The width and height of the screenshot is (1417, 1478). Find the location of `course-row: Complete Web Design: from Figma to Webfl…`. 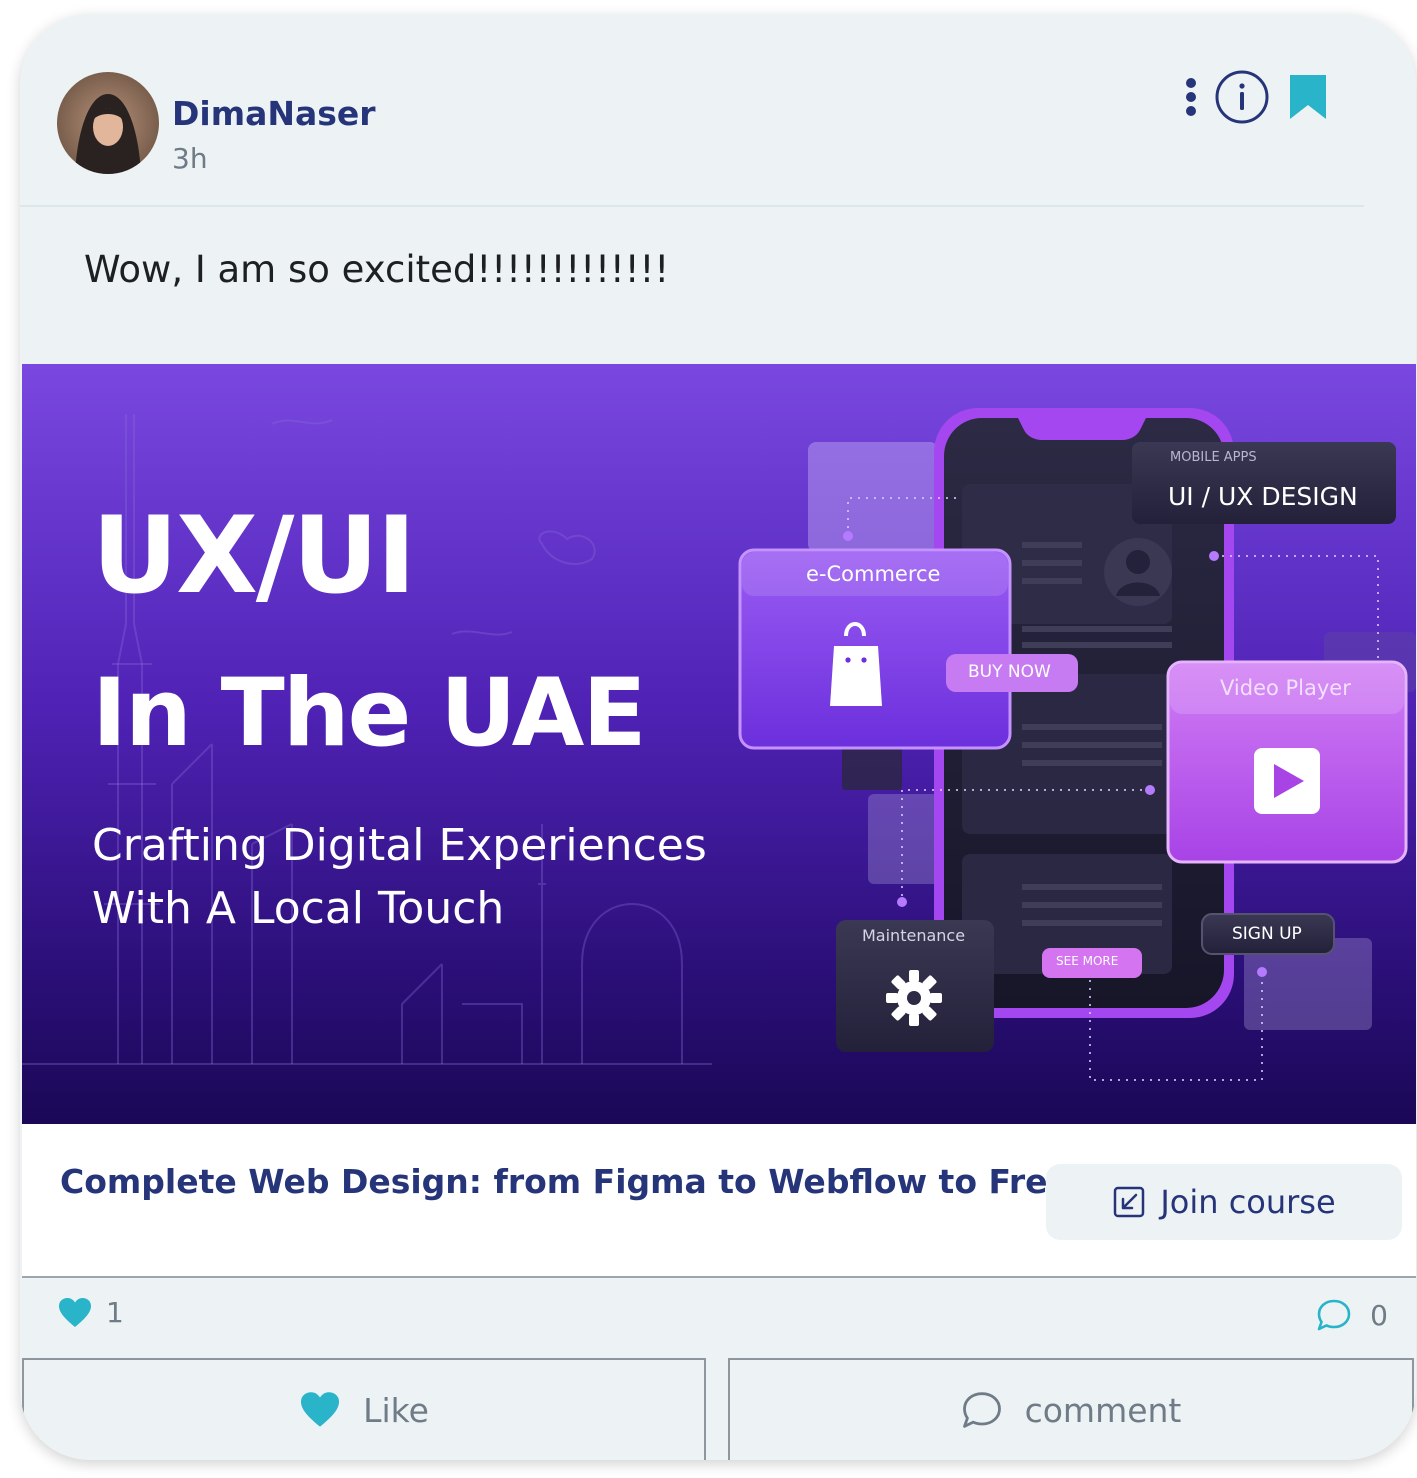

course-row: Complete Web Design: from Figma to Webfl… is located at coordinates (719, 1201).